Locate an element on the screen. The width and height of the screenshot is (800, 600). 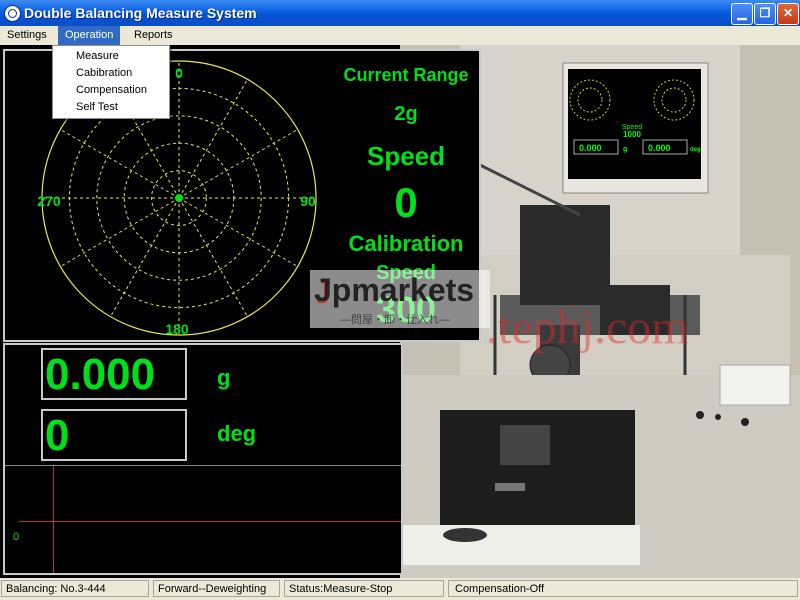
trace-vertical-axis is located at coordinates (53, 519).